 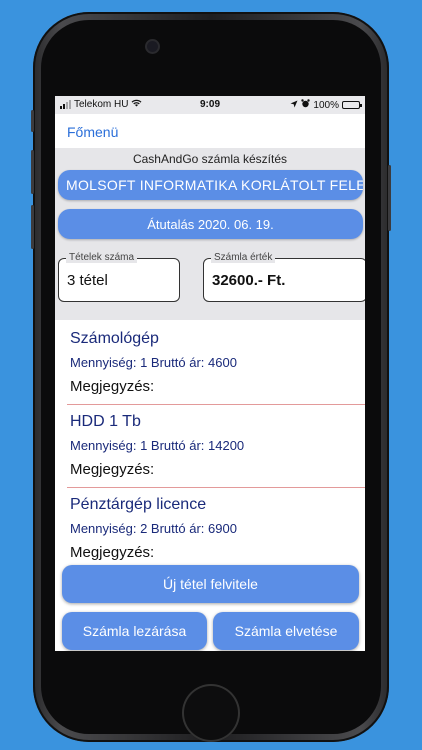 What do you see at coordinates (32, 172) in the screenshot?
I see `volume-up-button` at bounding box center [32, 172].